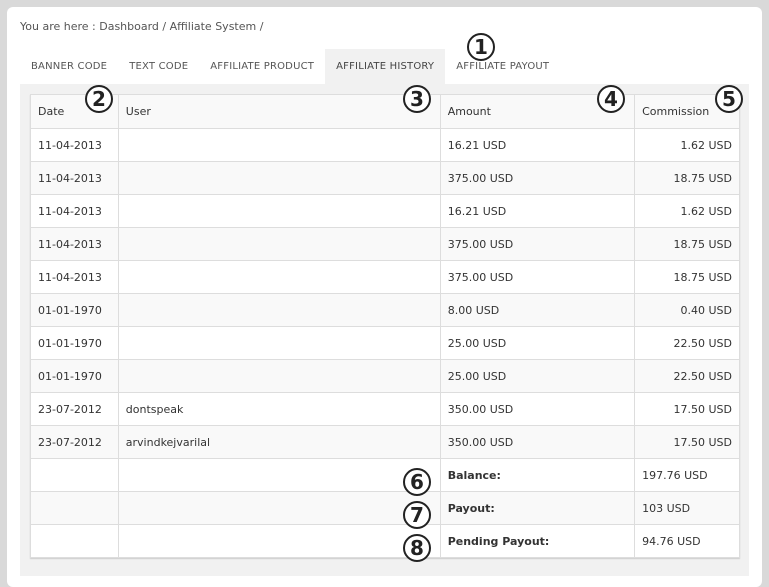 This screenshot has width=769, height=587. Describe the element at coordinates (687, 508) in the screenshot. I see `summary-value: 103 USD` at that location.